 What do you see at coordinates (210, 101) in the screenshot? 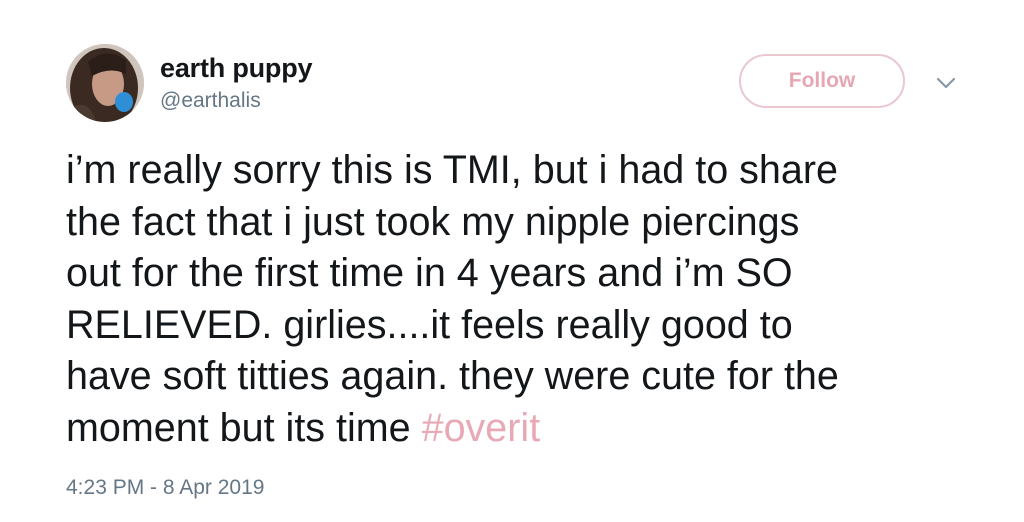
I see `user-handle: @earthalis` at bounding box center [210, 101].